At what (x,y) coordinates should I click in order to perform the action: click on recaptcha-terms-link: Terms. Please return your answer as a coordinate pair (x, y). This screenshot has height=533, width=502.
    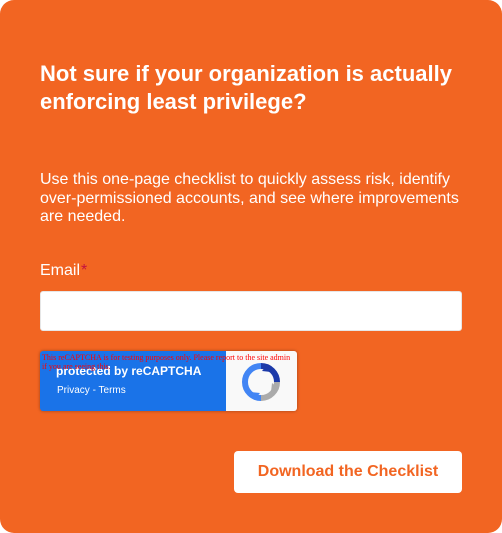
    Looking at the image, I should click on (112, 390).